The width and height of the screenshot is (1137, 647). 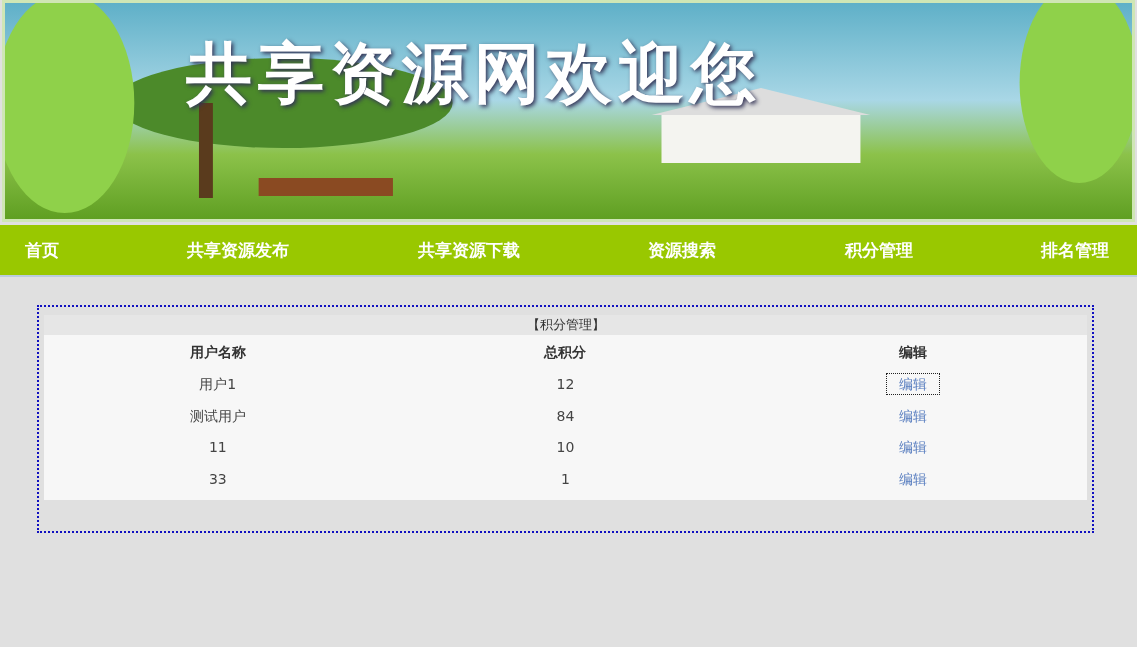 I want to click on panel-title: 【积分管理】, so click(x=565, y=325).